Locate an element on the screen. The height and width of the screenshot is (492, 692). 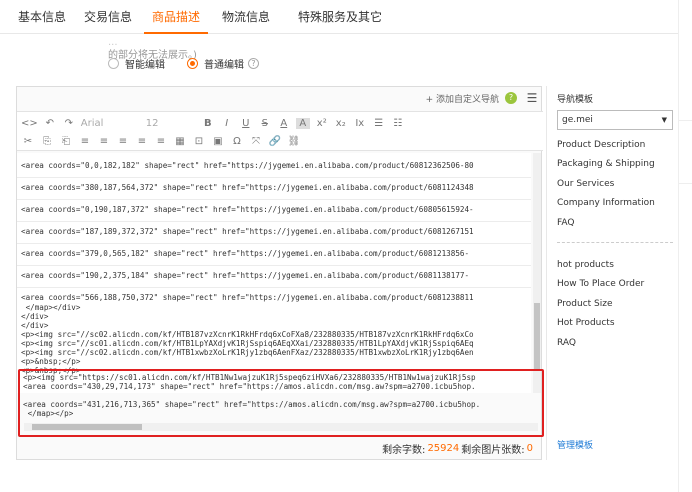
cut-icon: ✂ is located at coordinates (28, 141).